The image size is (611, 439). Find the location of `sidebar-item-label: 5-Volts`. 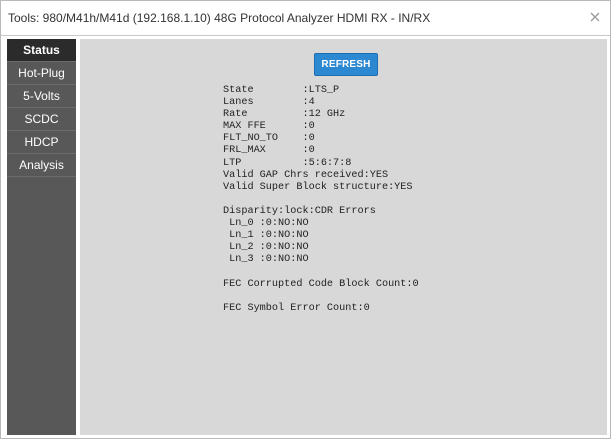

sidebar-item-label: 5-Volts is located at coordinates (41, 96).